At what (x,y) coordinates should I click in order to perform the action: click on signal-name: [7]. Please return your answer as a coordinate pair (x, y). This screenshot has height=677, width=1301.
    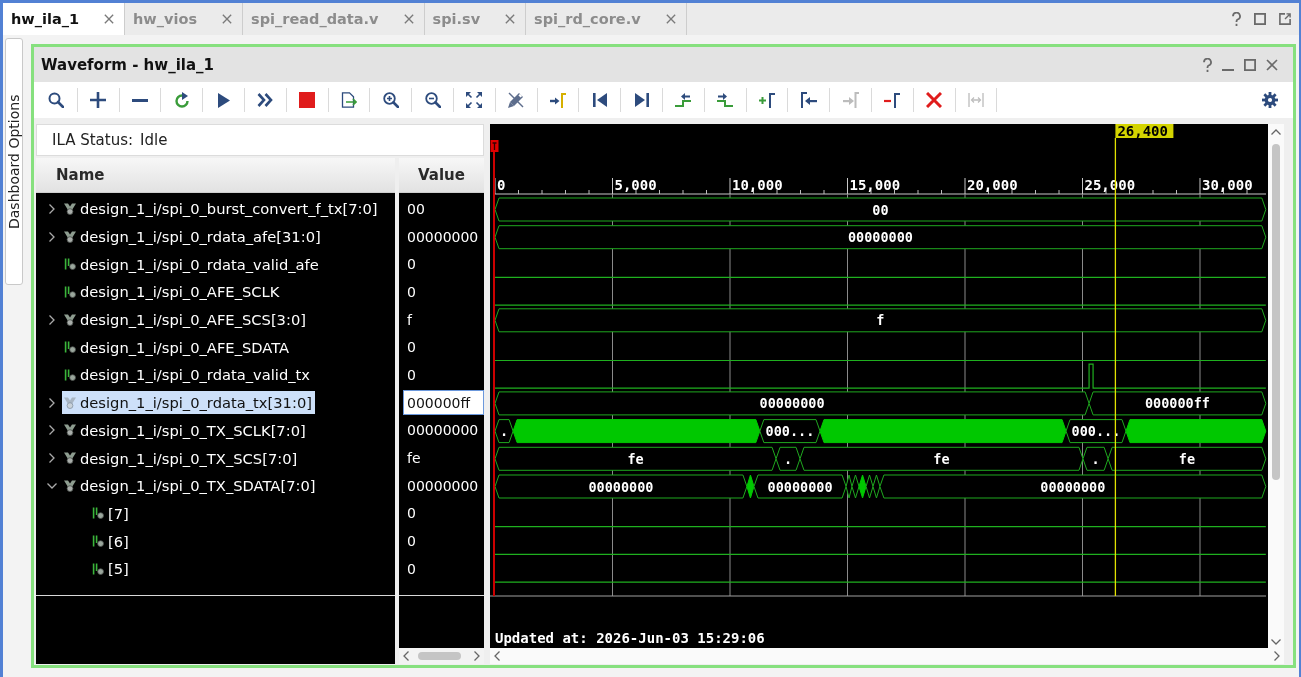
    Looking at the image, I should click on (118, 513).